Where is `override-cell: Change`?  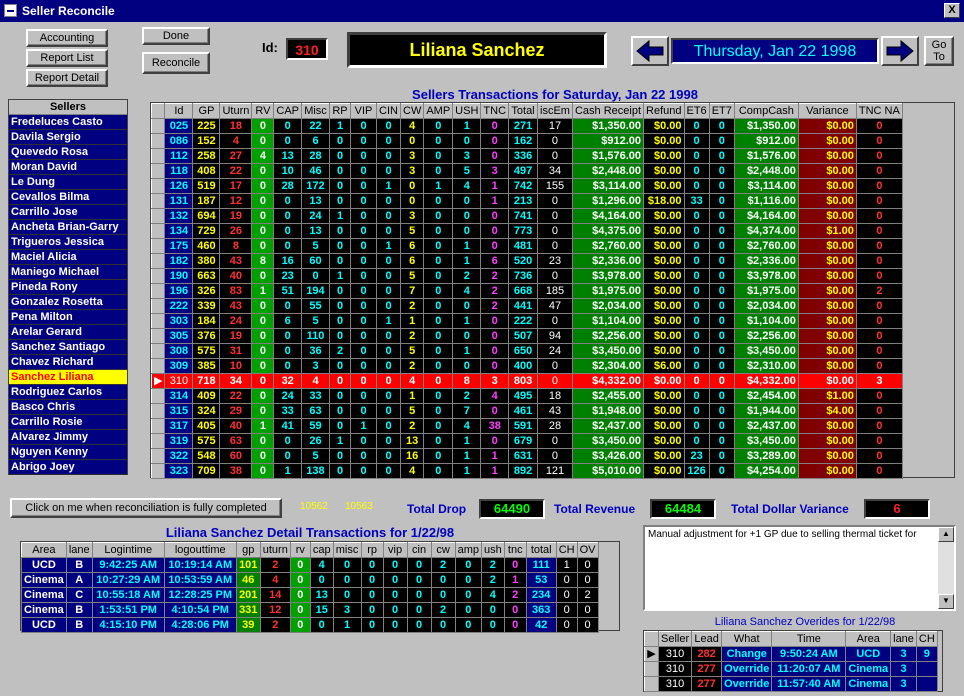
override-cell: Change is located at coordinates (747, 654).